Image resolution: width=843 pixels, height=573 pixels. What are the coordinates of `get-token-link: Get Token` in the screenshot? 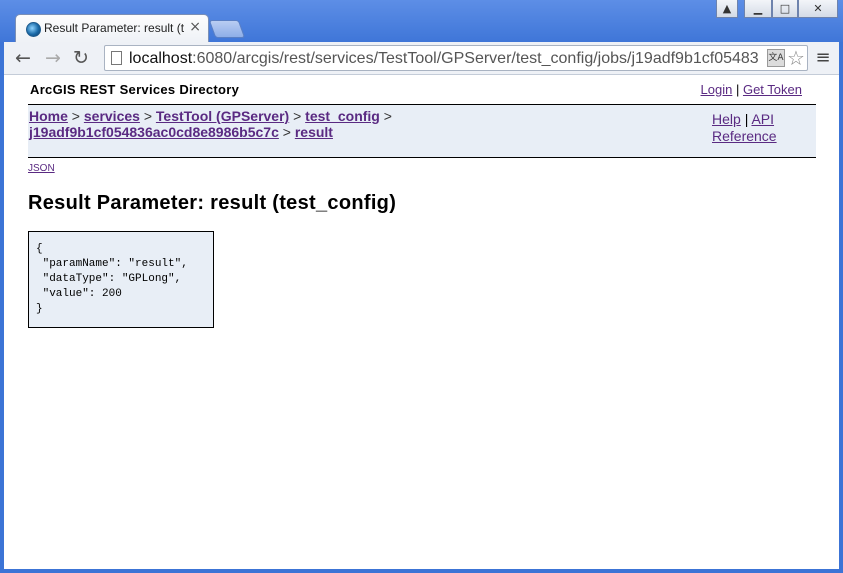 It's located at (772, 89).